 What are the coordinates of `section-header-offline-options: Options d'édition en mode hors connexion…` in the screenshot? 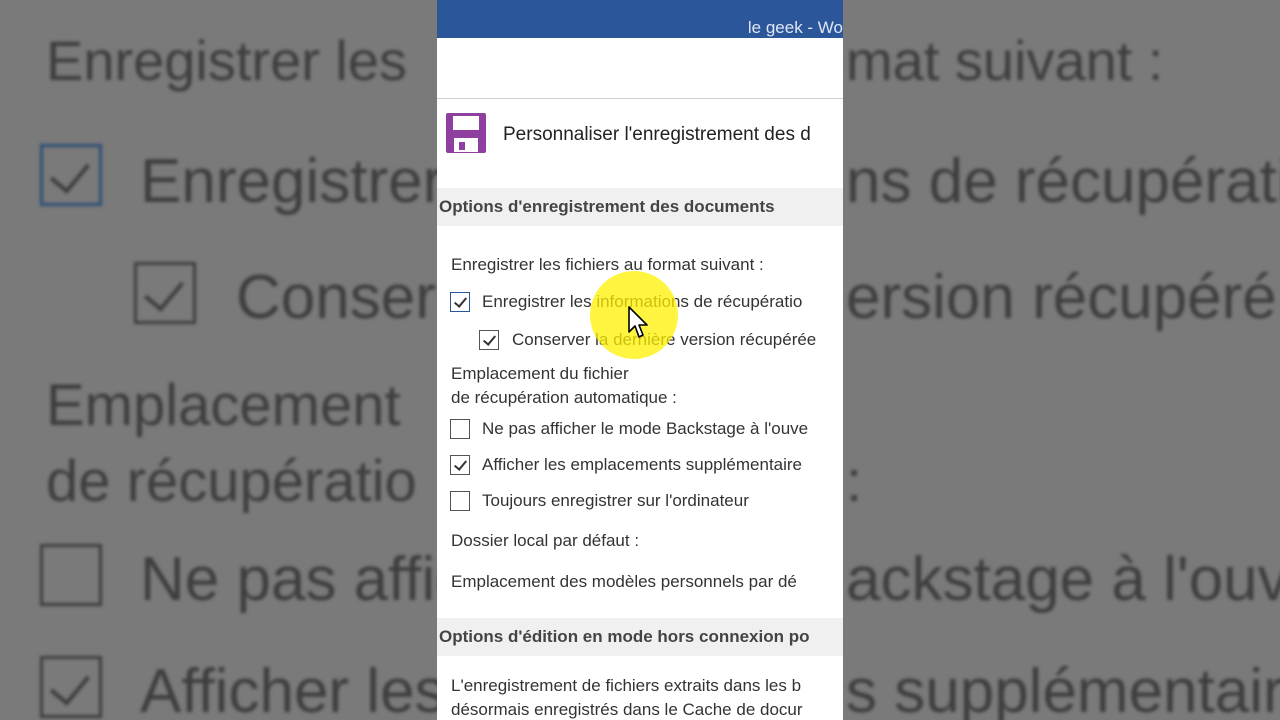 It's located at (640, 637).